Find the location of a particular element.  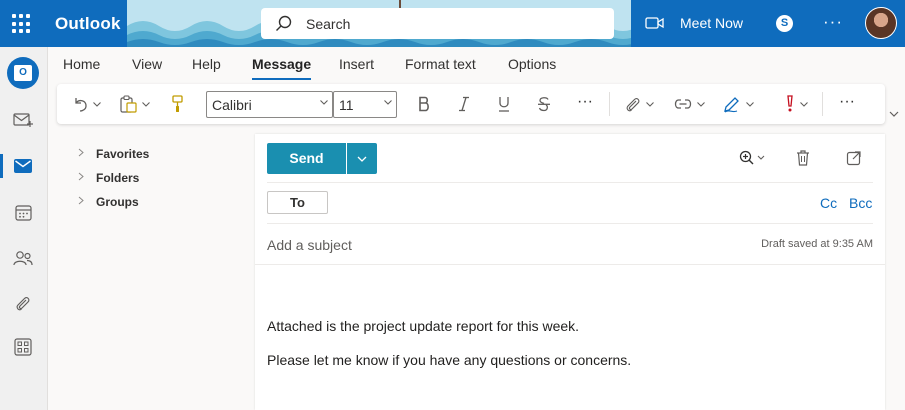

folder-label: Favorites is located at coordinates (123, 154).